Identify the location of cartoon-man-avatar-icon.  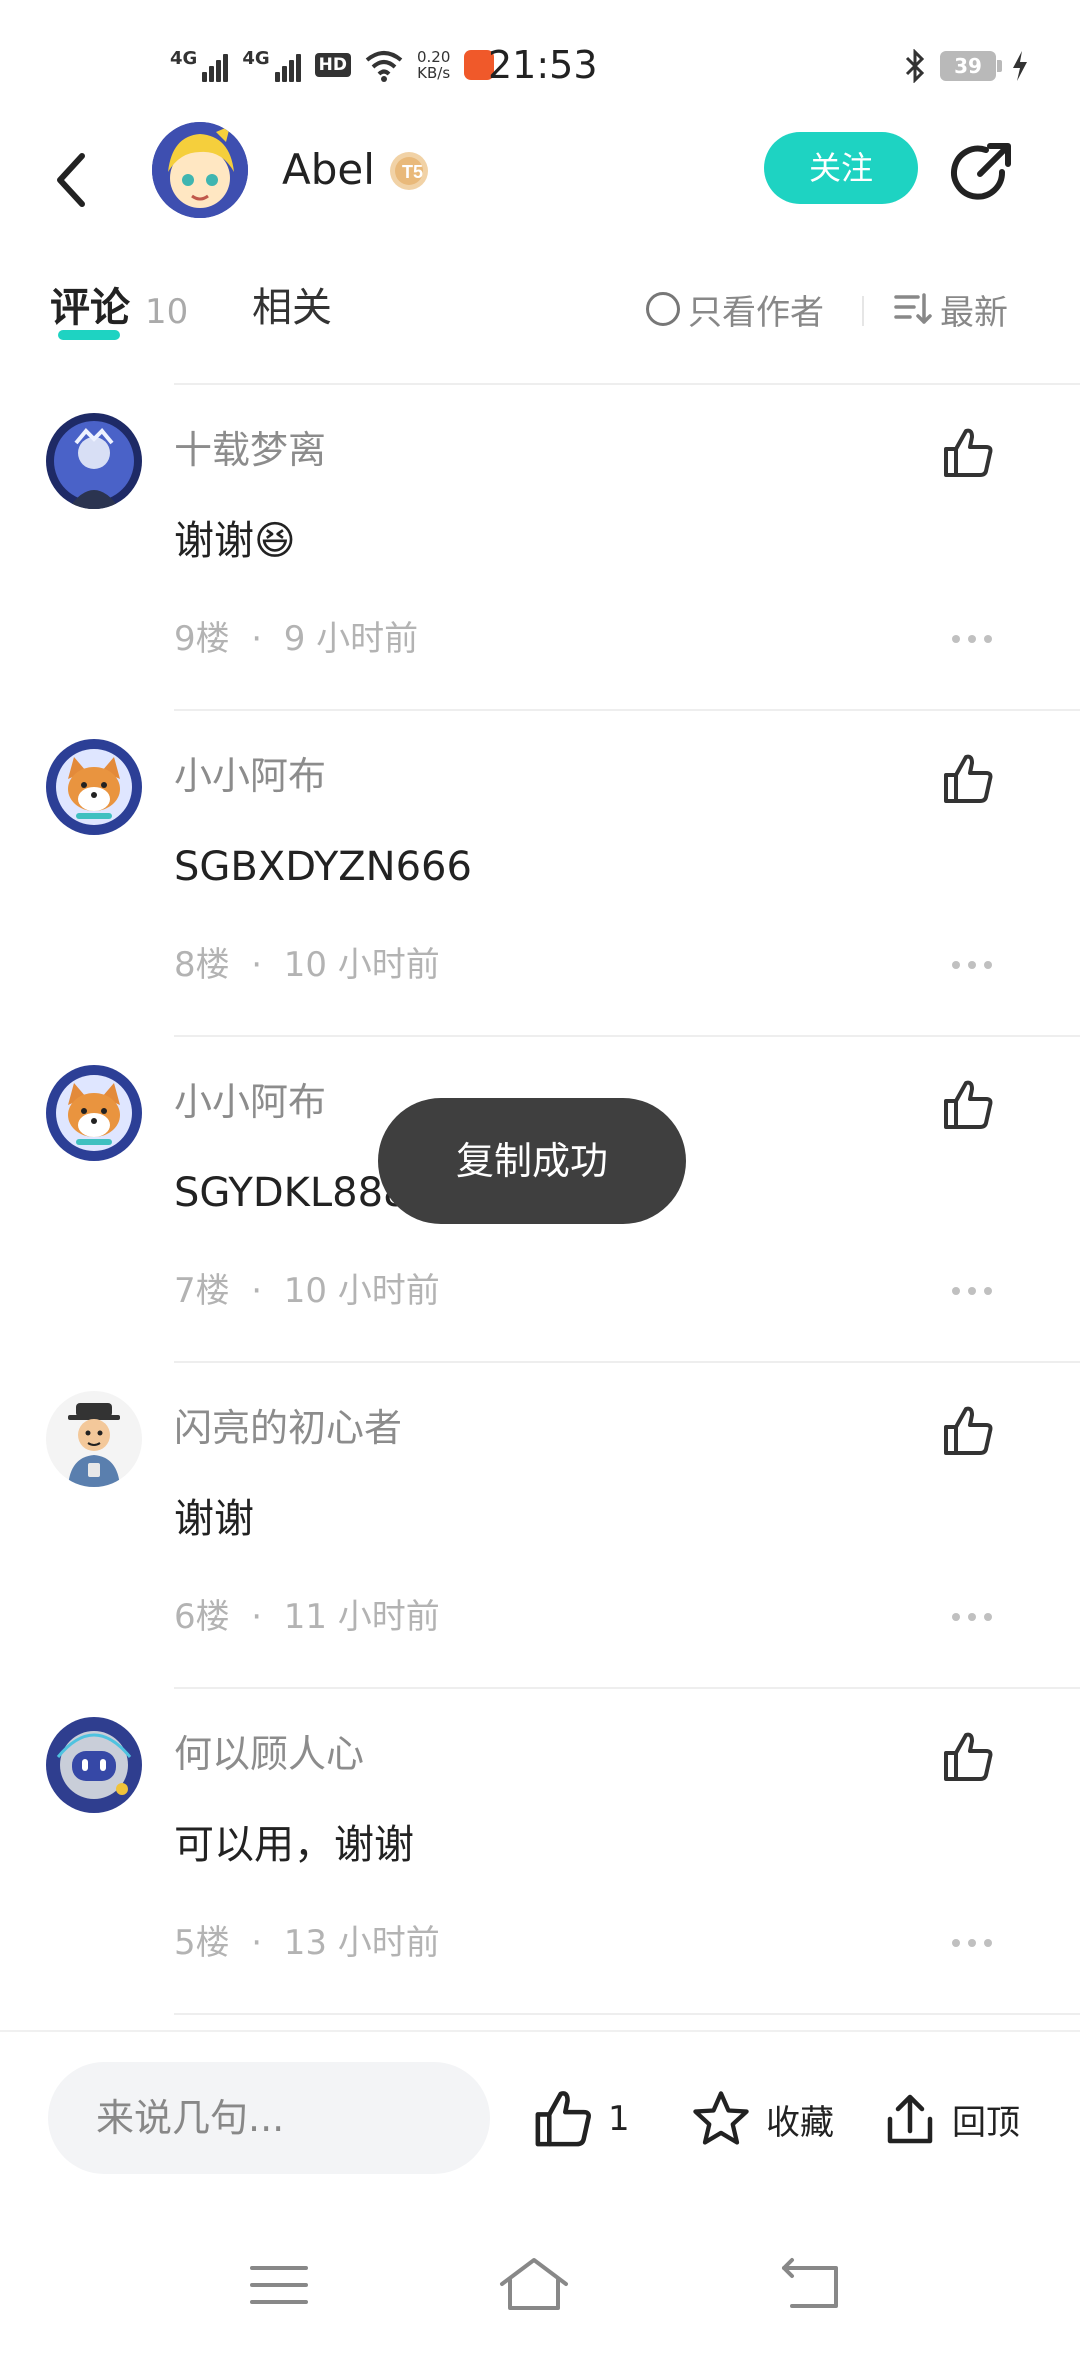
(94, 1439).